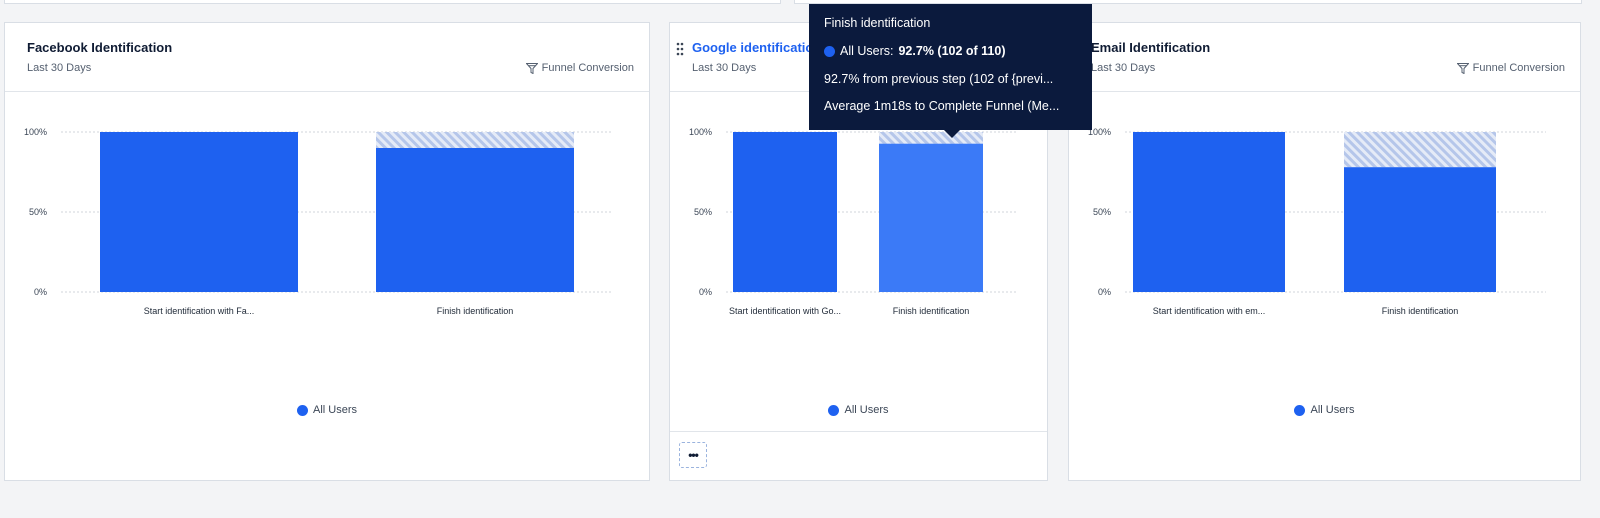  I want to click on tooltip-series-value: 92.7% (102 of 110), so click(952, 51).